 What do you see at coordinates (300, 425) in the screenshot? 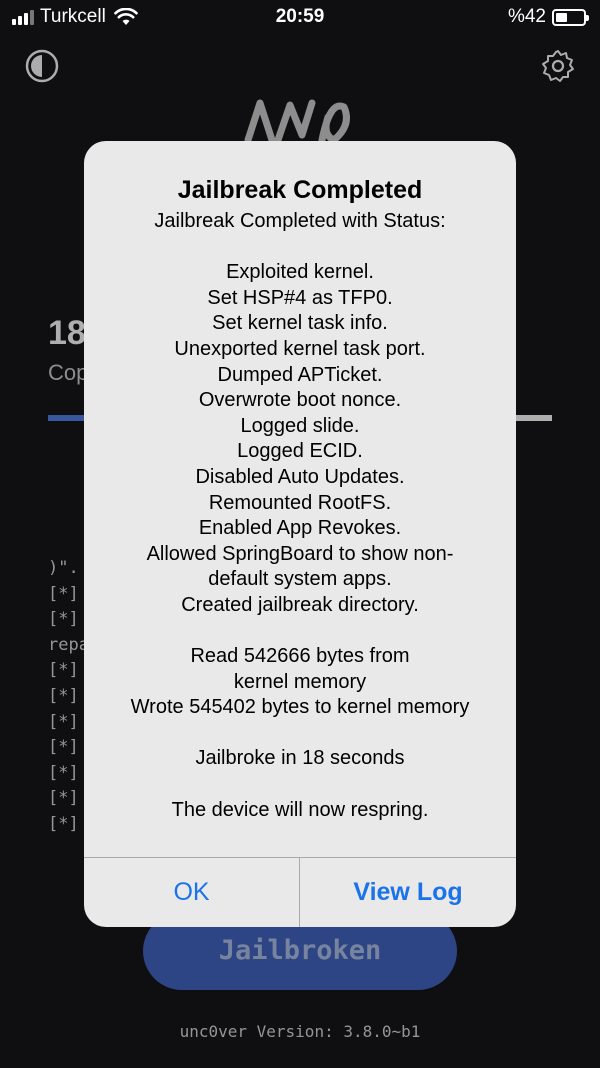
I see `alert-message-line: Logged slide.` at bounding box center [300, 425].